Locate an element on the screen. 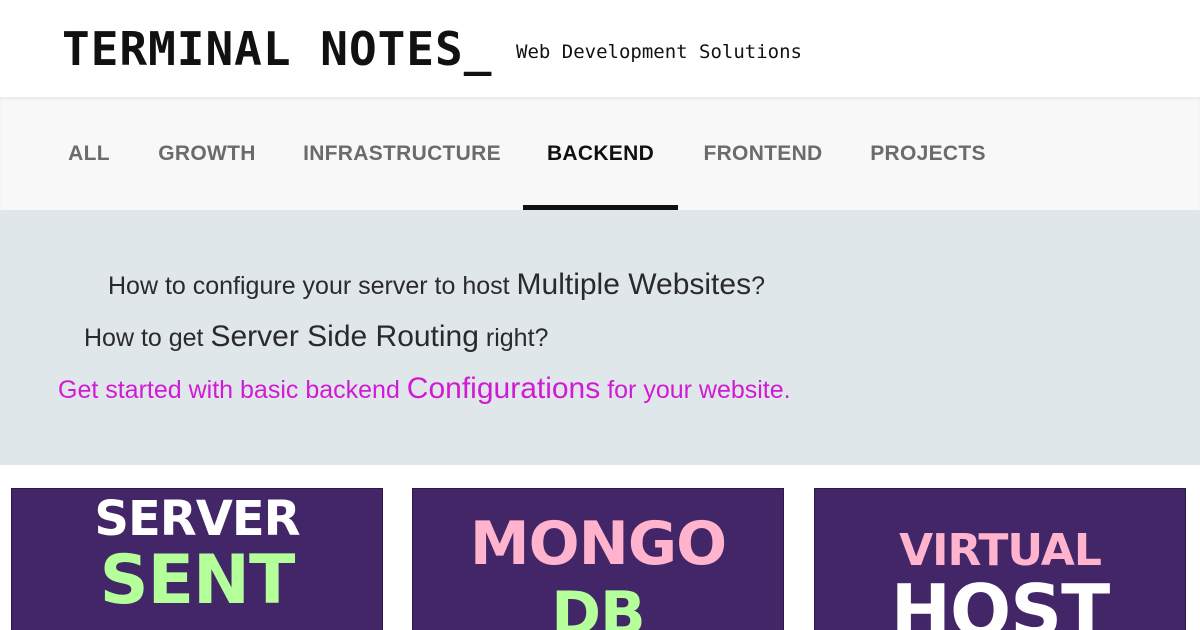 The height and width of the screenshot is (630, 1200). tab-growth: GROWTH is located at coordinates (207, 153).